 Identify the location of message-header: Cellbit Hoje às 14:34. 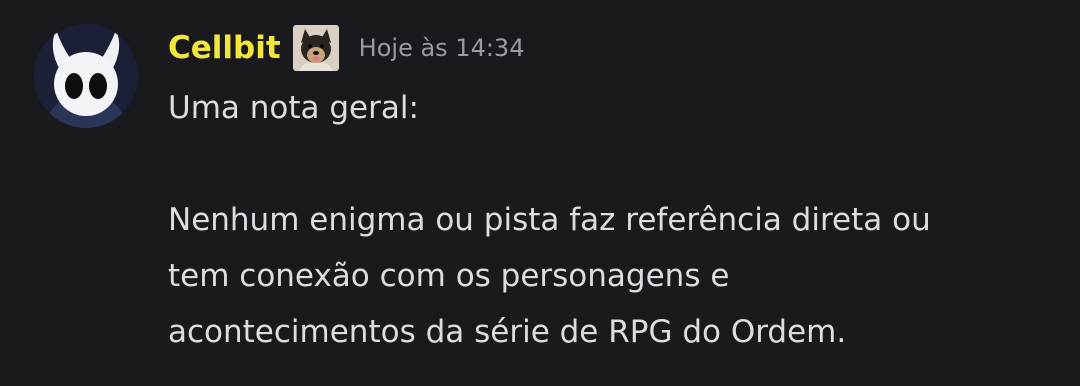
(346, 48).